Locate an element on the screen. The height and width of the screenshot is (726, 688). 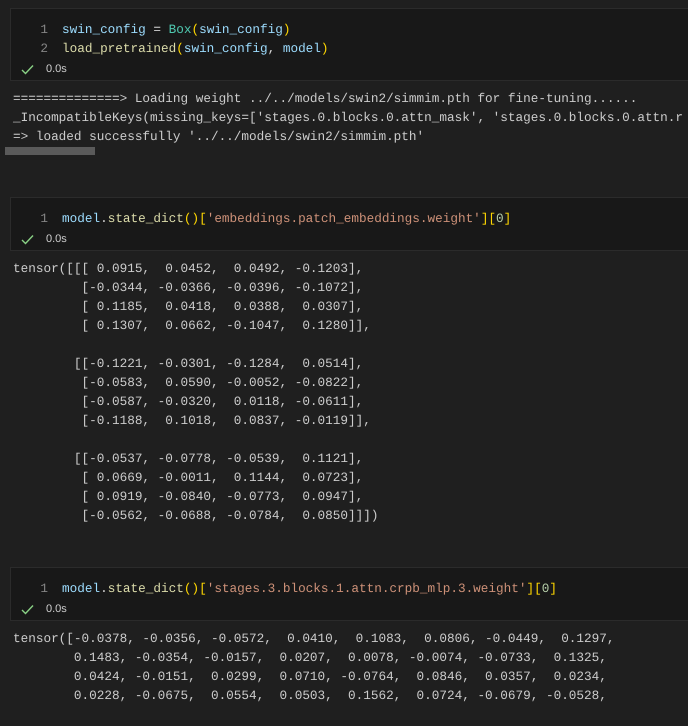
output-line: 0.0228, -0.0675, 0.0554, 0.0503, 0.1562, 0.0724, -0.0679, -0.0528, is located at coordinates (339, 696).